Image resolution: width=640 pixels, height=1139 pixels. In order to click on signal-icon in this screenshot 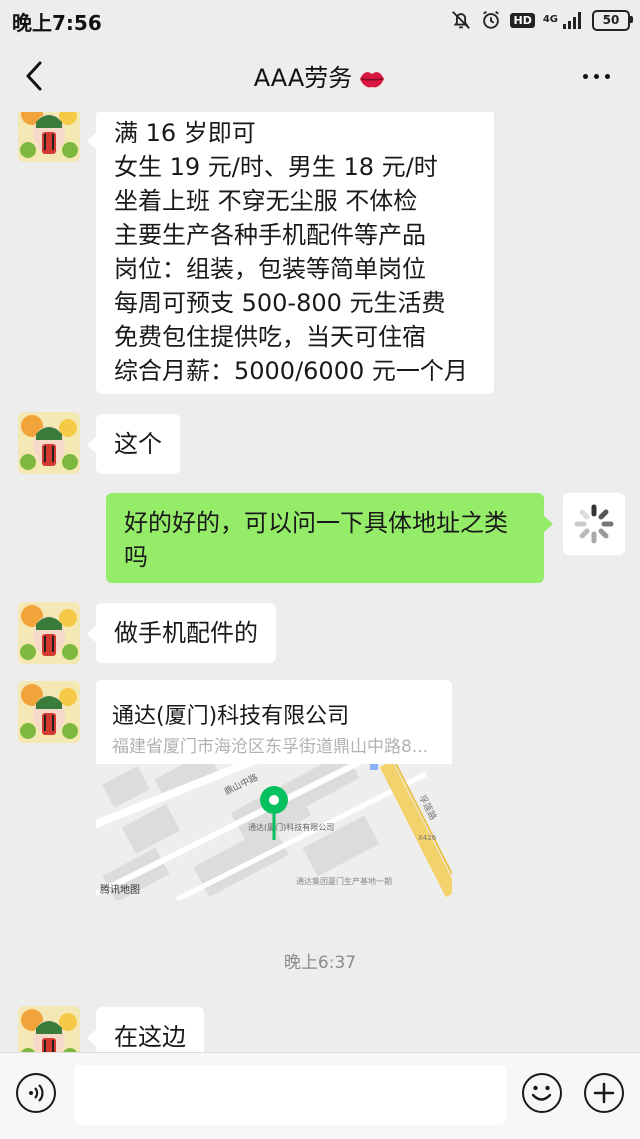, I will do `click(573, 20)`.